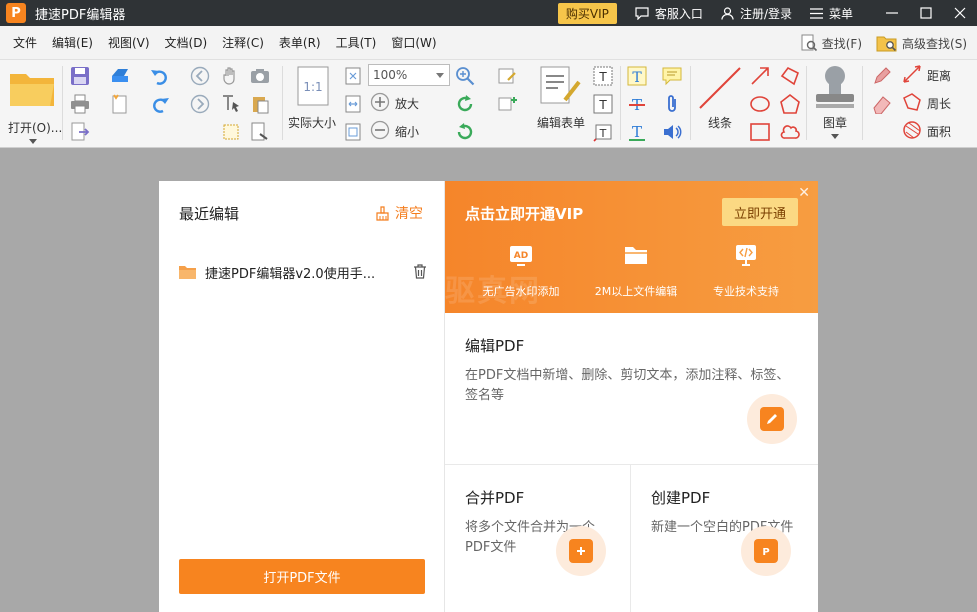 The image size is (977, 612). What do you see at coordinates (790, 104) in the screenshot?
I see `polygon-icon` at bounding box center [790, 104].